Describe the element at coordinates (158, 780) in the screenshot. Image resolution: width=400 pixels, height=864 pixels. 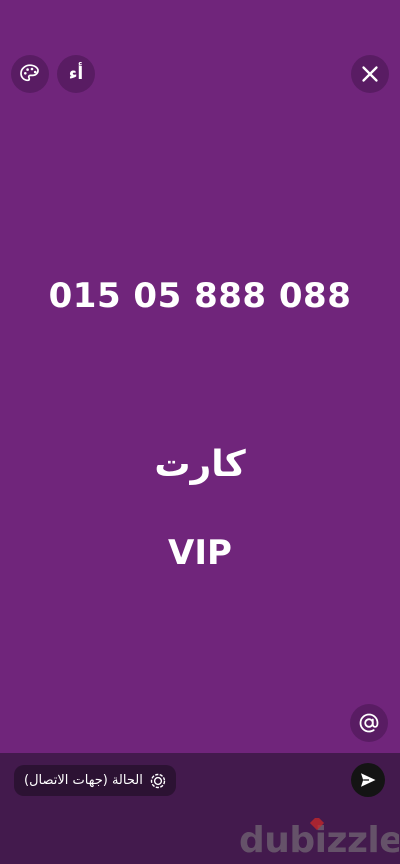
I see `status-ring-icon` at that location.